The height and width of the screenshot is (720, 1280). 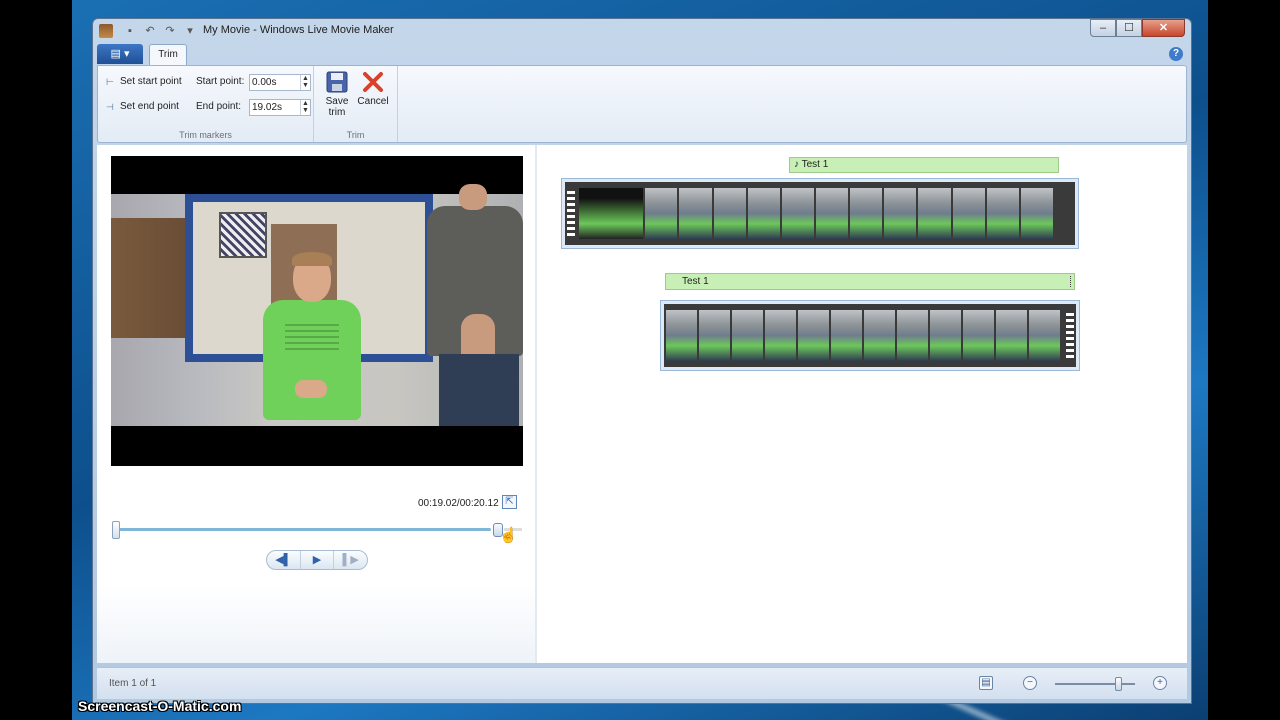 I want to click on seated-person-figure, so click(x=311, y=339).